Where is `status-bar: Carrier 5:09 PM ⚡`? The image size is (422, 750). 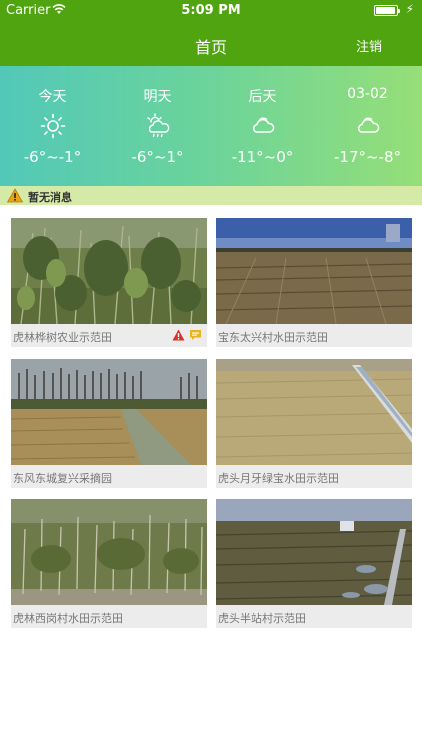
status-bar: Carrier 5:09 PM ⚡ is located at coordinates (211, 11).